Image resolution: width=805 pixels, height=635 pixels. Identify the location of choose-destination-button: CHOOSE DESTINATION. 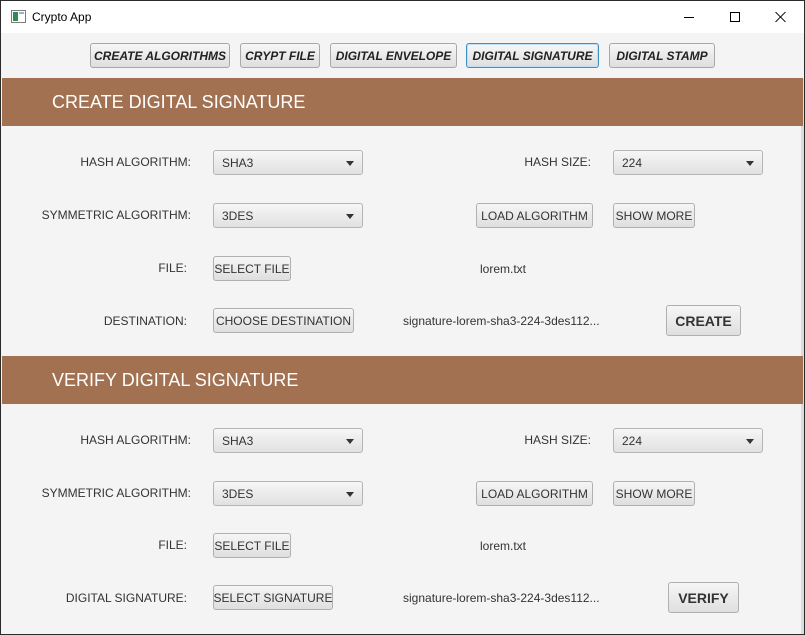
(283, 320).